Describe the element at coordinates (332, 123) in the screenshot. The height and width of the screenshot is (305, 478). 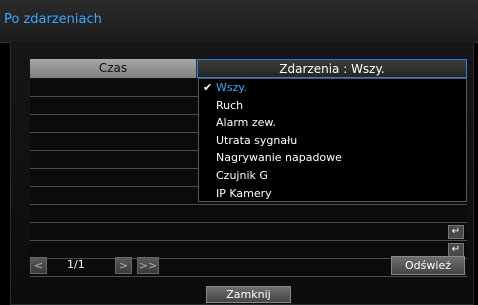
I see `dropdown-option-alarm: Alarm zew.` at that location.